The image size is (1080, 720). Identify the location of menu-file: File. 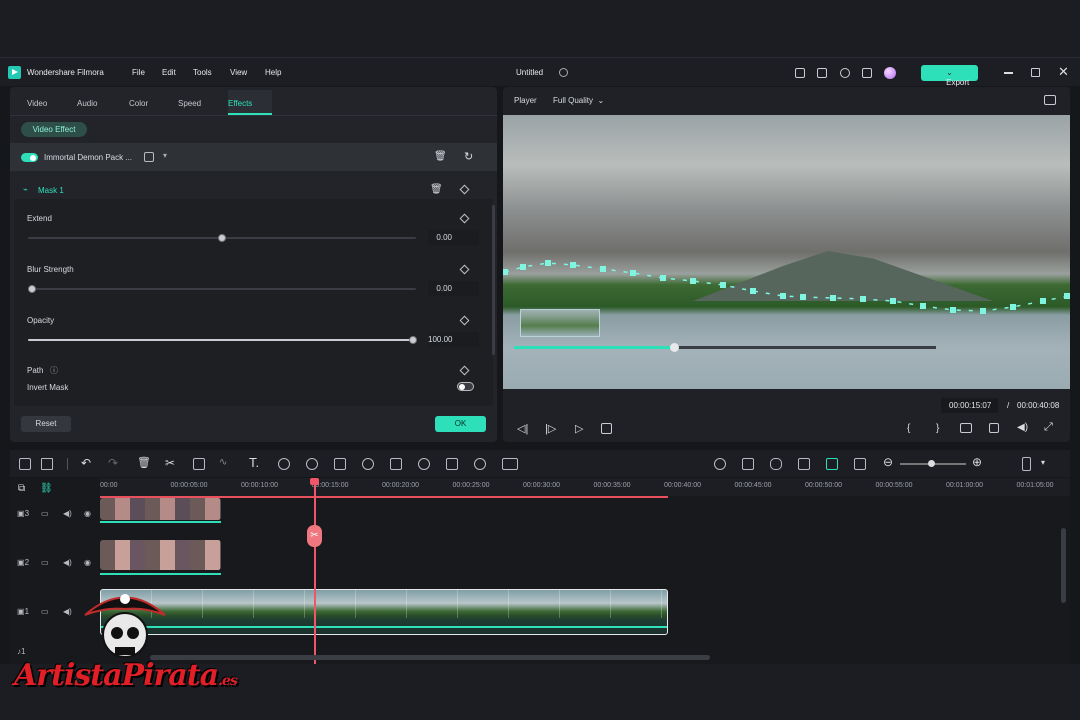
(138, 72).